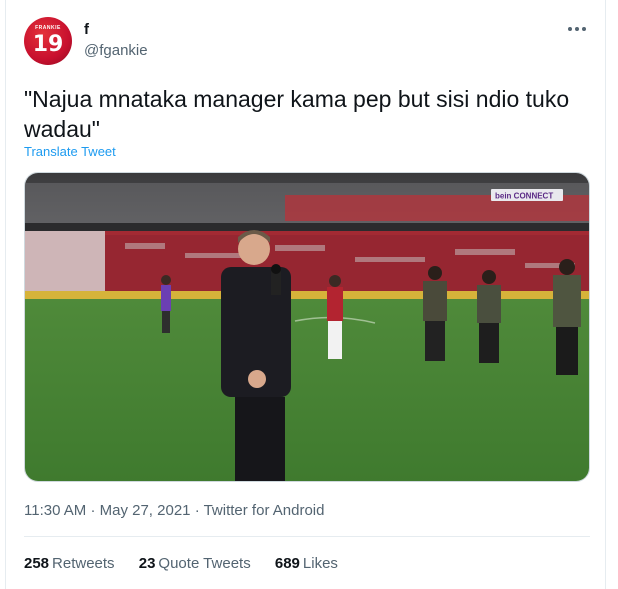 The height and width of the screenshot is (589, 618). What do you see at coordinates (320, 563) in the screenshot?
I see `likes-label: Likes` at bounding box center [320, 563].